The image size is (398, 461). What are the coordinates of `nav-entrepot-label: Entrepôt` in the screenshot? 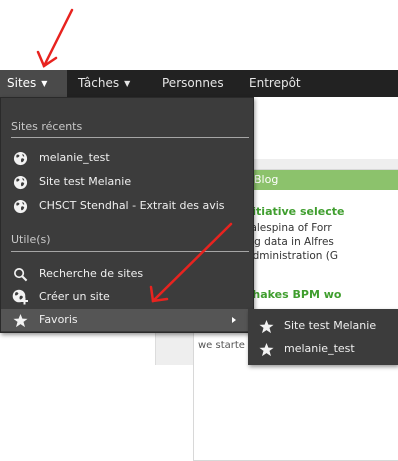 It's located at (275, 83).